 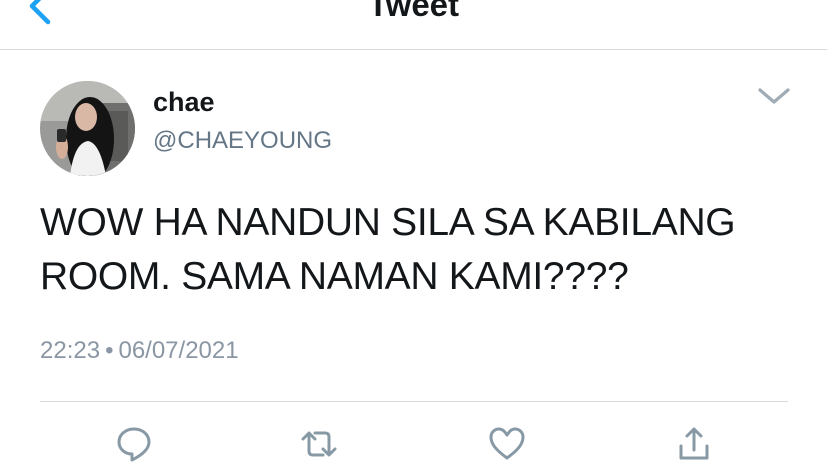 I want to click on more-options-button, so click(x=774, y=96).